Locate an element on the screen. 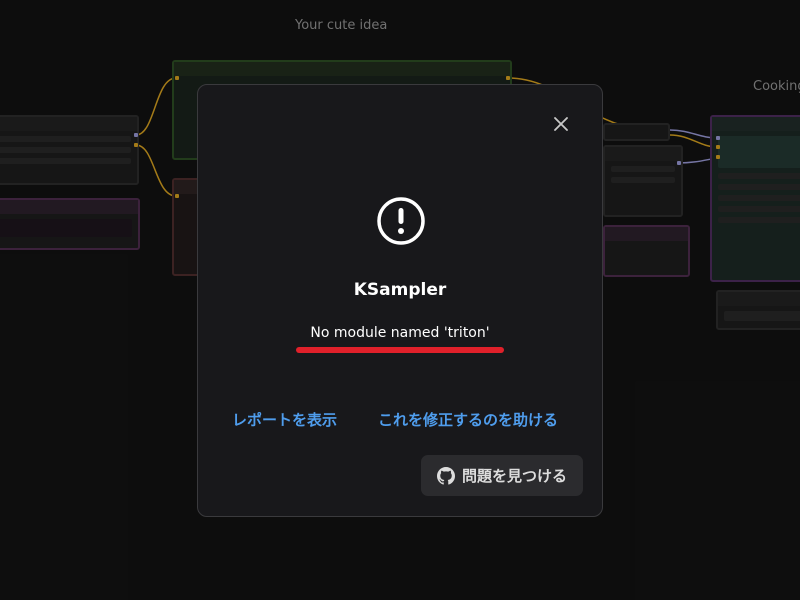 The height and width of the screenshot is (600, 800). close-button is located at coordinates (561, 124).